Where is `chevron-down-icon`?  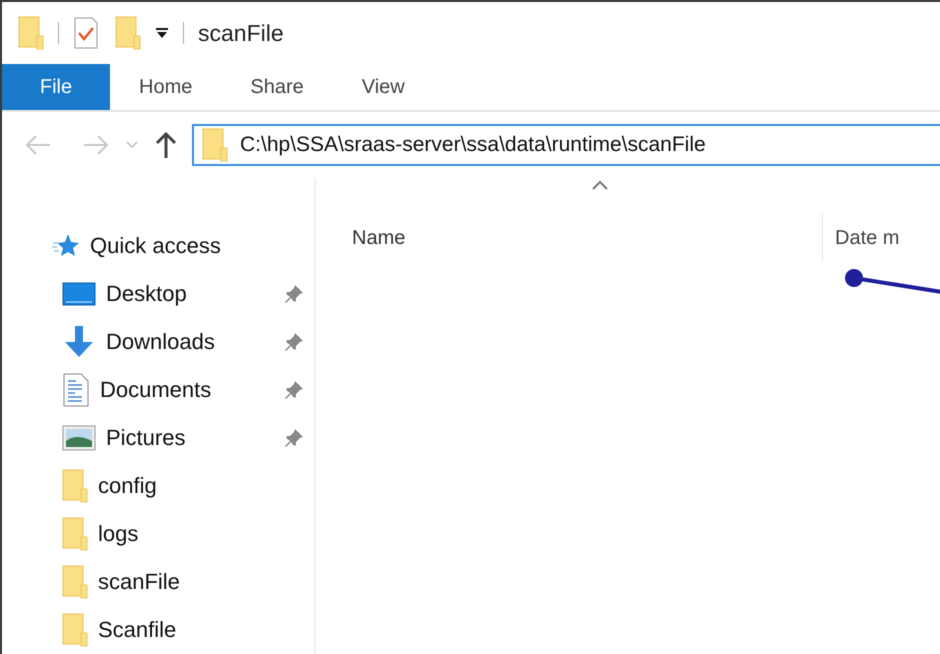
chevron-down-icon is located at coordinates (132, 145).